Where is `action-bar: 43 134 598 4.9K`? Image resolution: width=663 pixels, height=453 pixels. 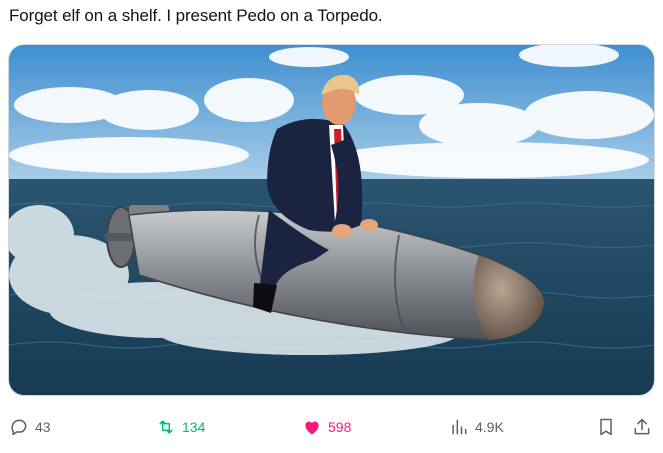 action-bar: 43 134 598 4.9K is located at coordinates (331, 427).